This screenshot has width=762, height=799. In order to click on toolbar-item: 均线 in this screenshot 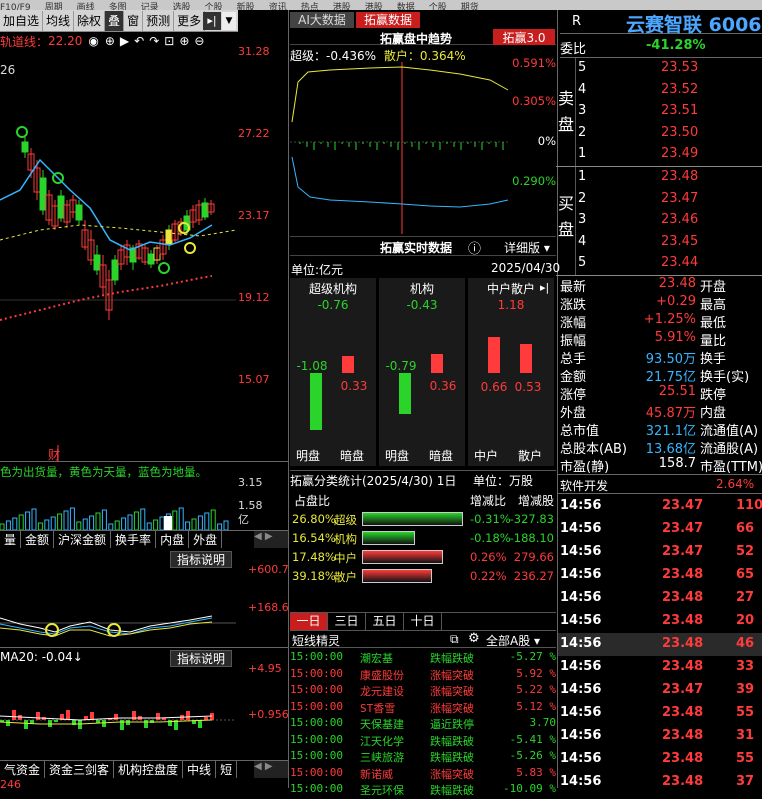, I will do `click(59, 20)`.